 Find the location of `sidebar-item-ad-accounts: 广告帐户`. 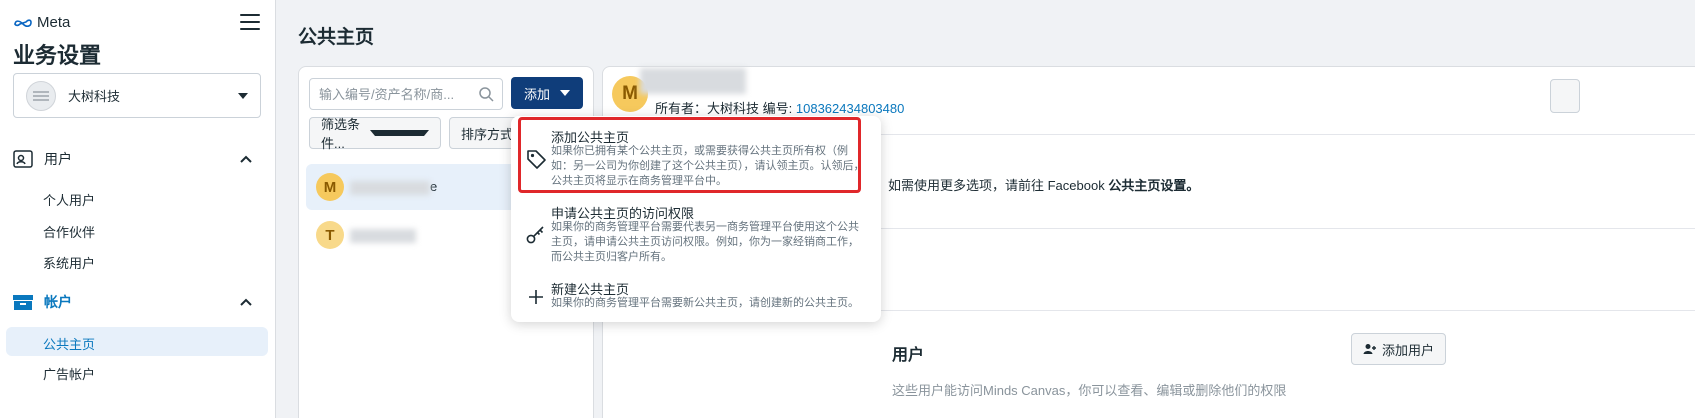

sidebar-item-ad-accounts: 广告帐户 is located at coordinates (69, 373).